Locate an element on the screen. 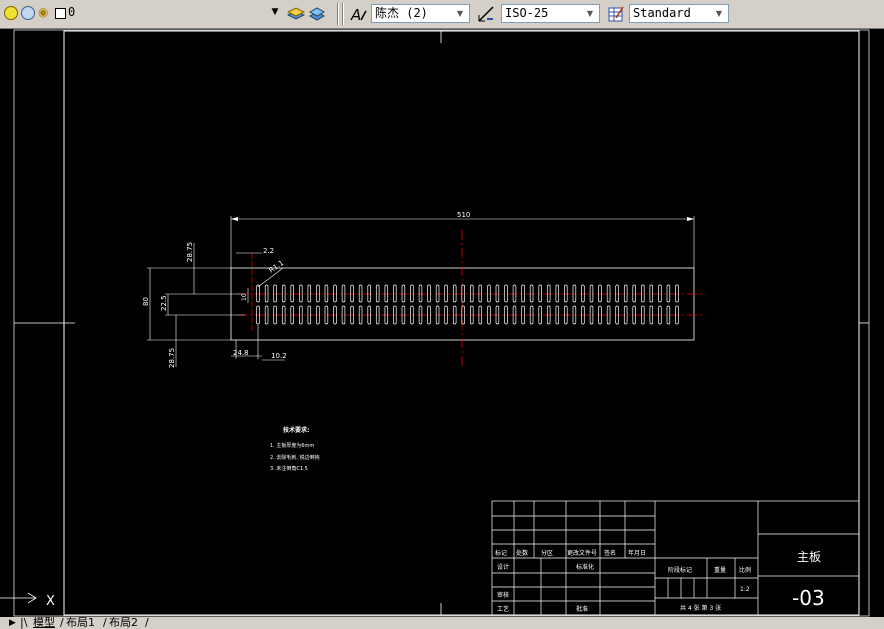  tb-weight: 重量 is located at coordinates (720, 570).